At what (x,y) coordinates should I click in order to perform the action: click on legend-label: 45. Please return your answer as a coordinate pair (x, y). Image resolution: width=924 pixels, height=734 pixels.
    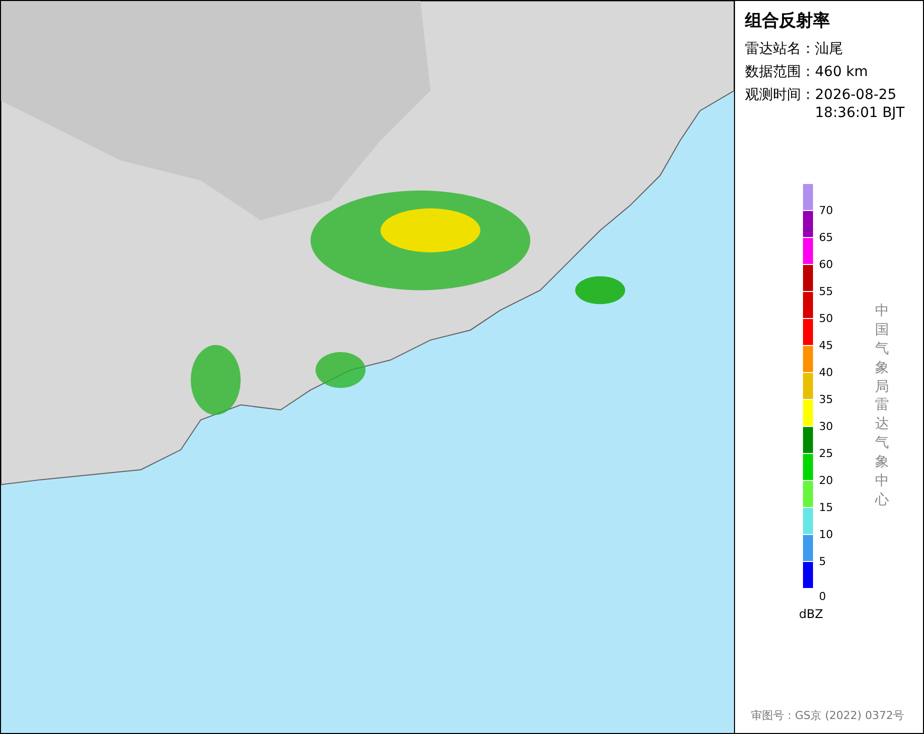
    Looking at the image, I should click on (826, 346).